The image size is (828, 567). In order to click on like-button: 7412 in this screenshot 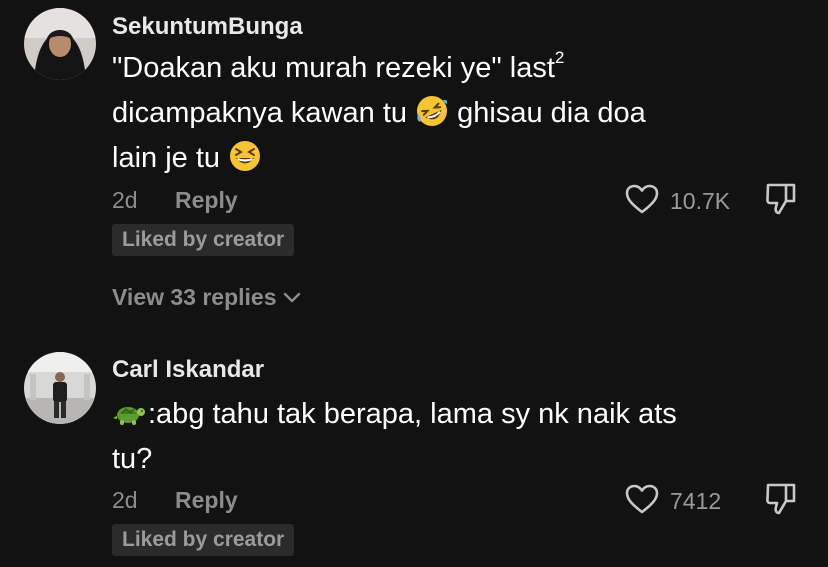, I will do `click(672, 501)`.